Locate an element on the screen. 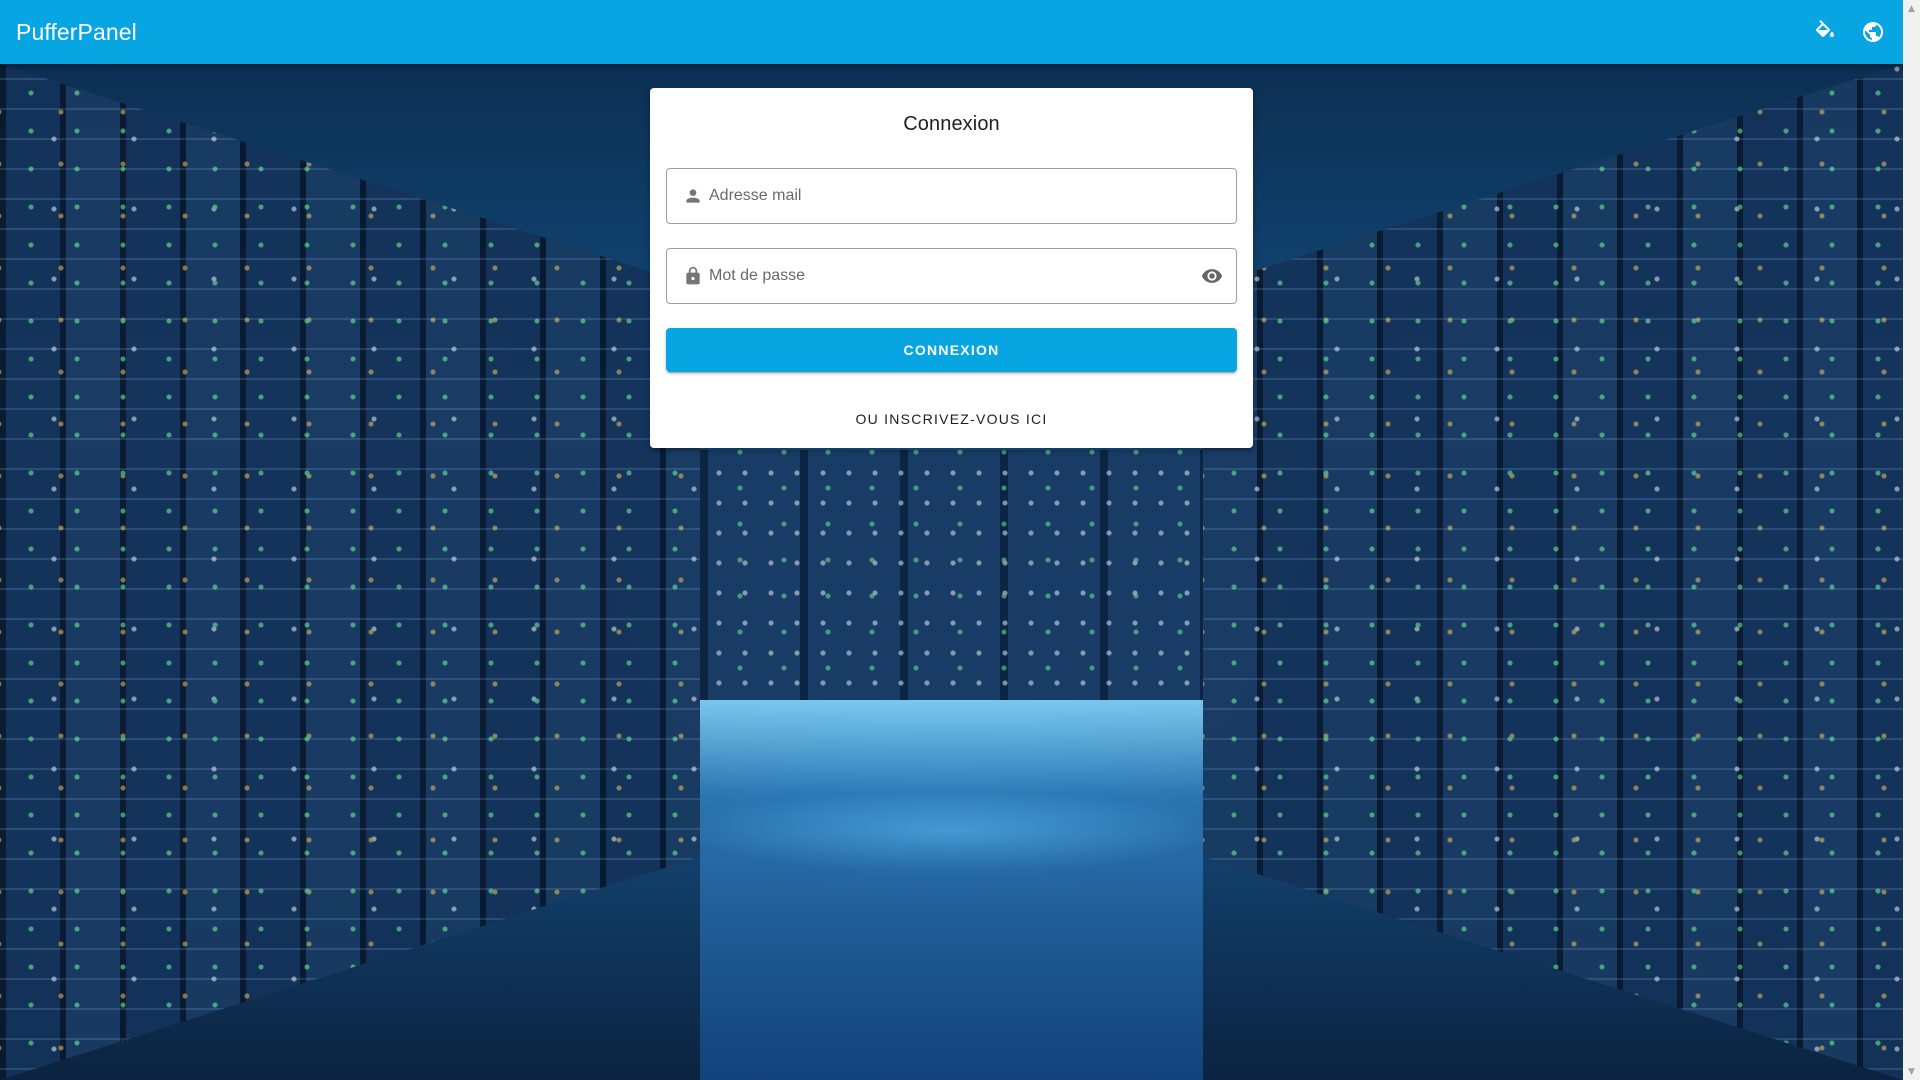  email-field is located at coordinates (951, 196).